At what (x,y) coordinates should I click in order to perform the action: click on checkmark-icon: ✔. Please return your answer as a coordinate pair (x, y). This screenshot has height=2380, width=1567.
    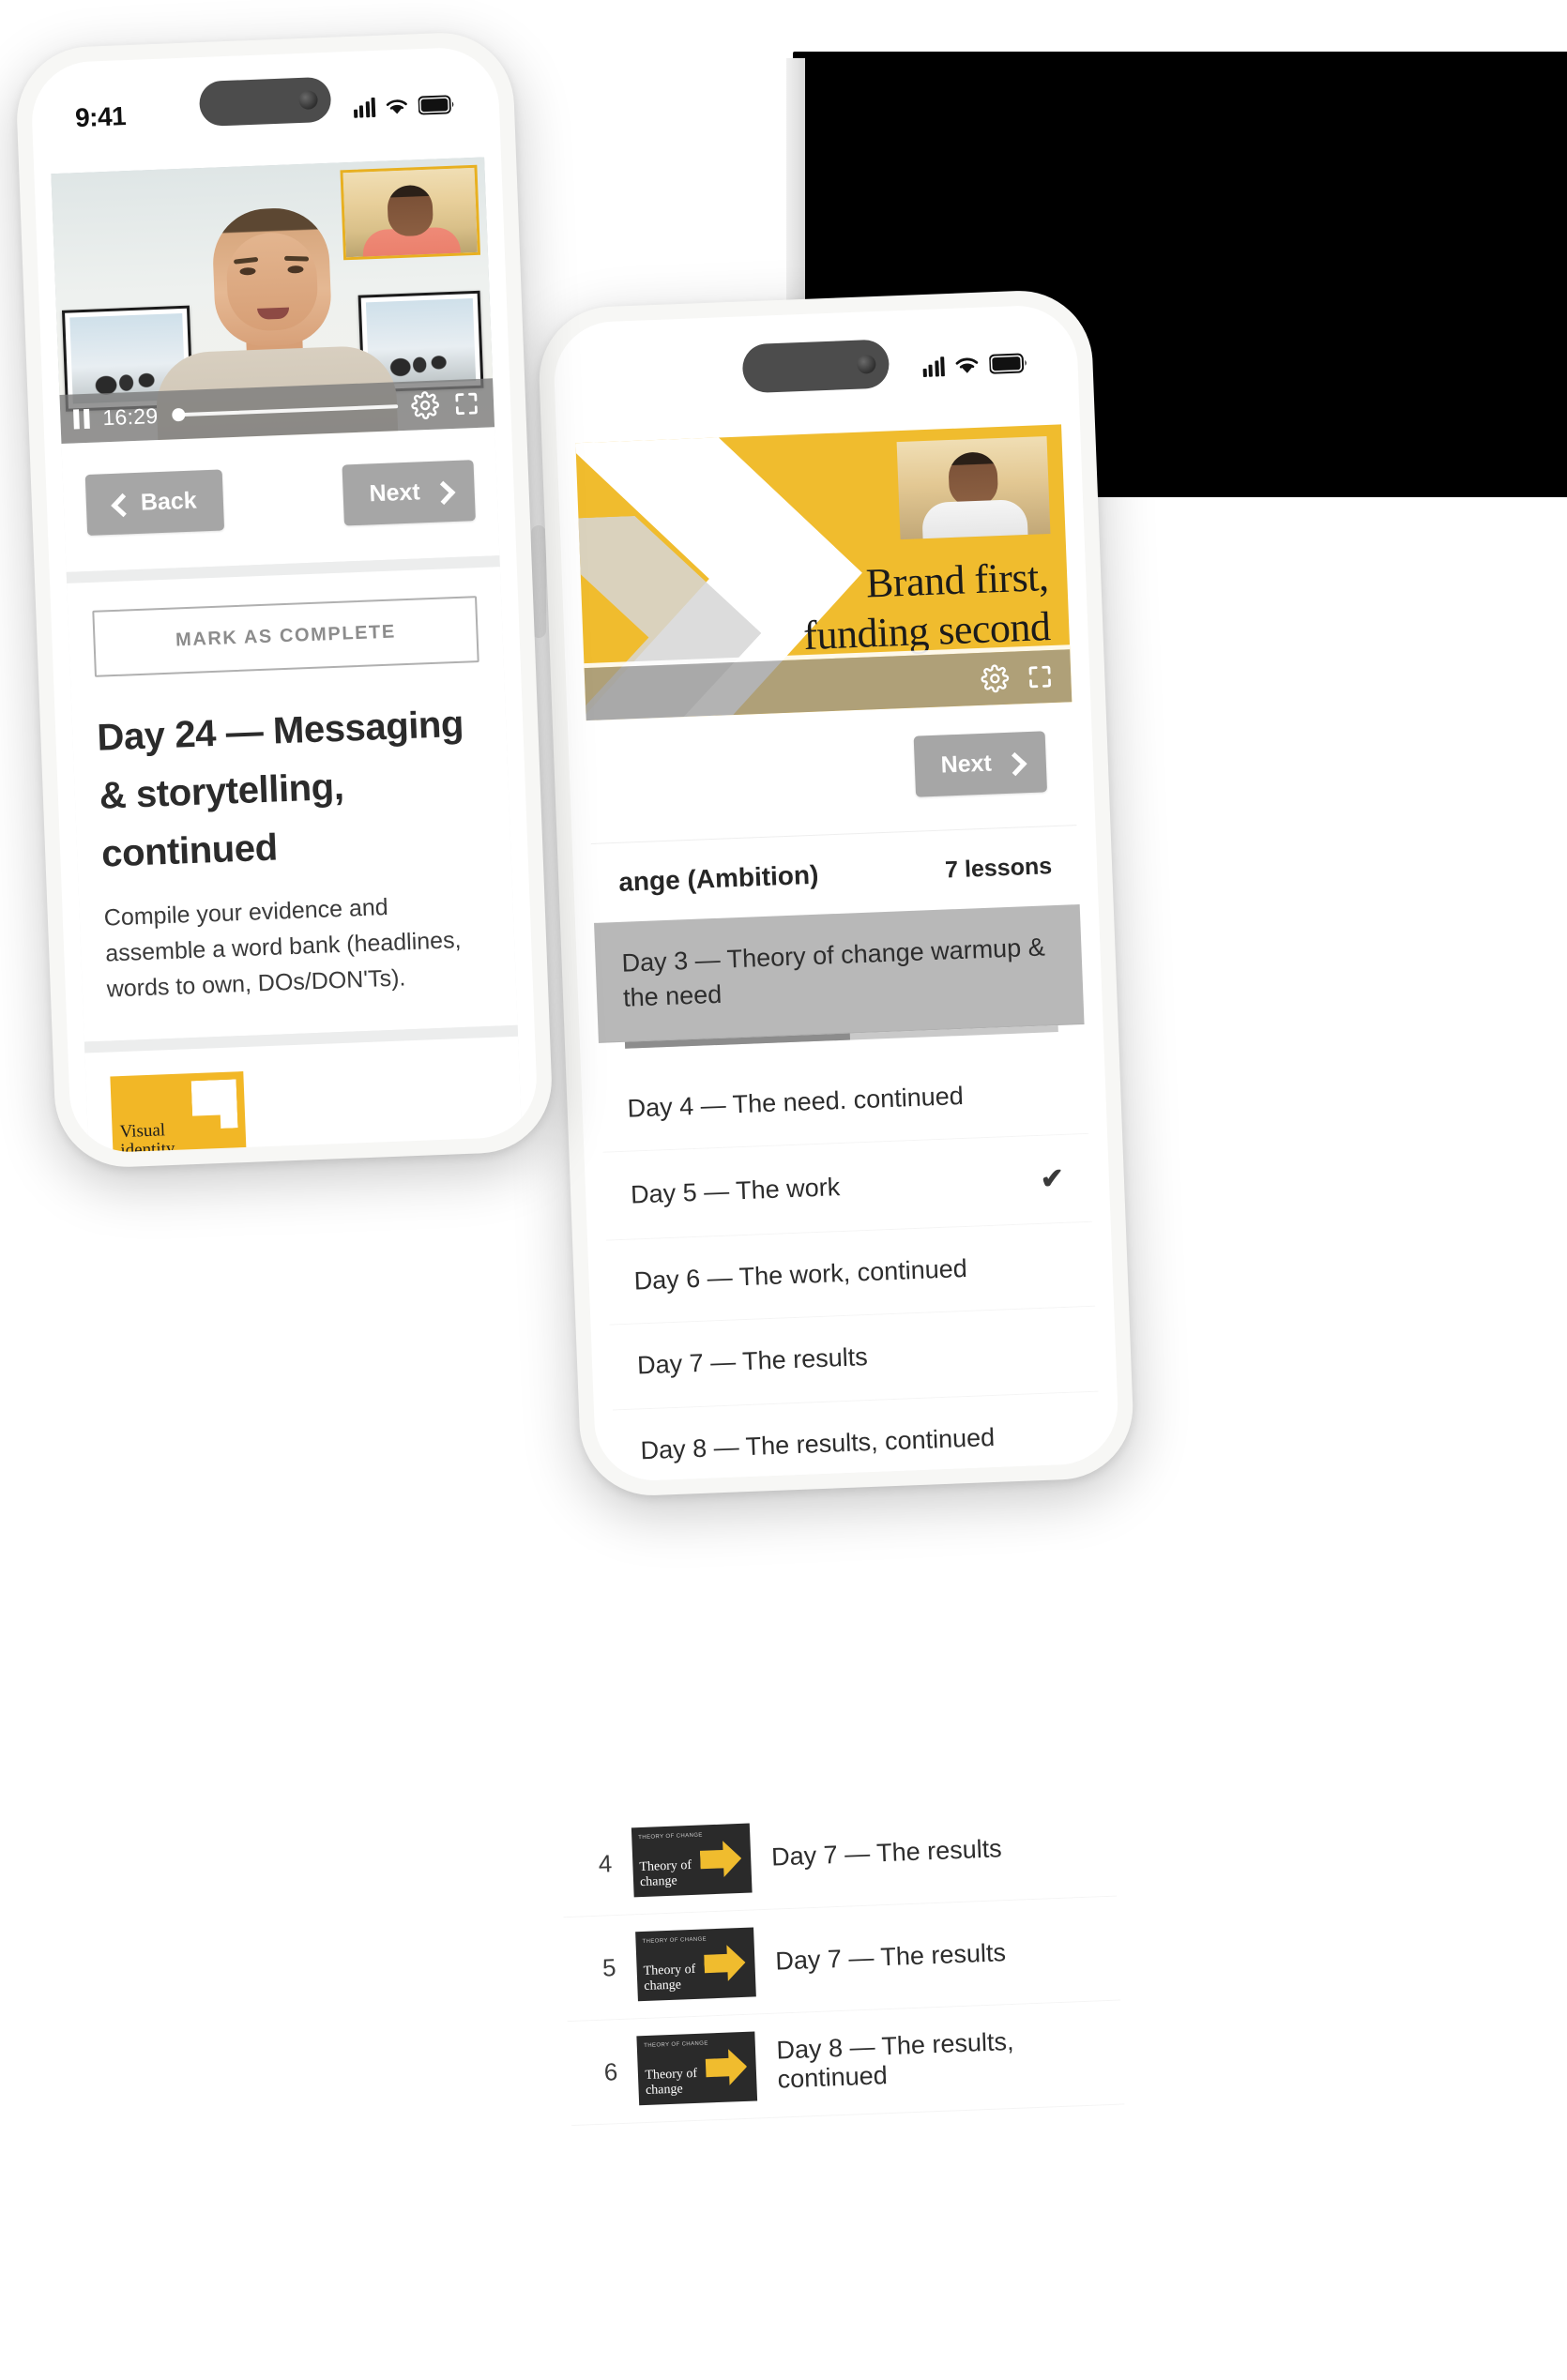
    Looking at the image, I should click on (1053, 1178).